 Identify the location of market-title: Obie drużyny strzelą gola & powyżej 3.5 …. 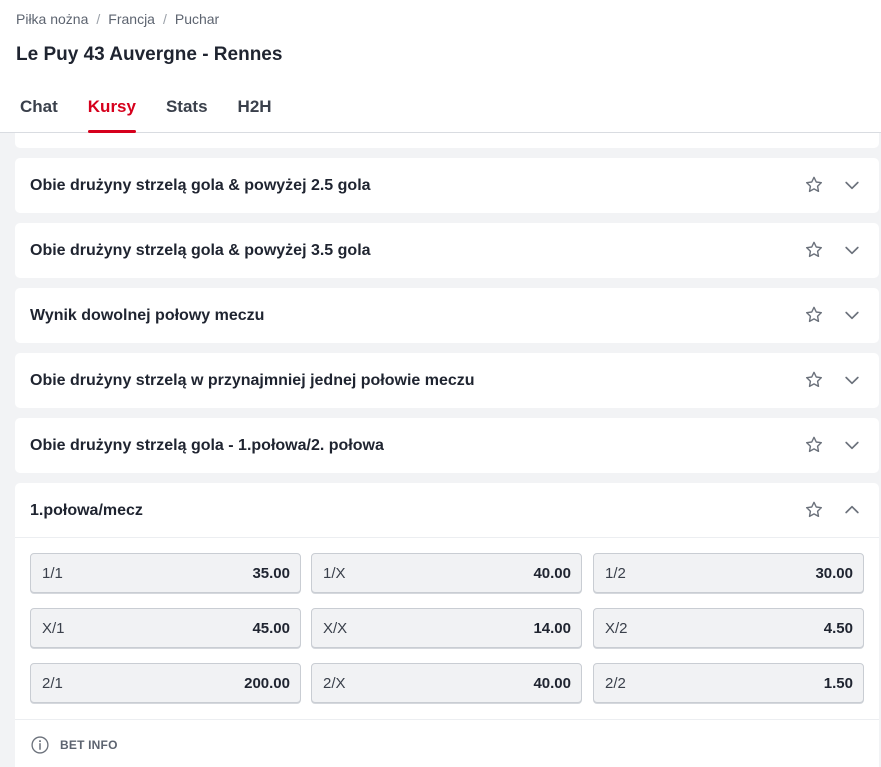
(200, 250).